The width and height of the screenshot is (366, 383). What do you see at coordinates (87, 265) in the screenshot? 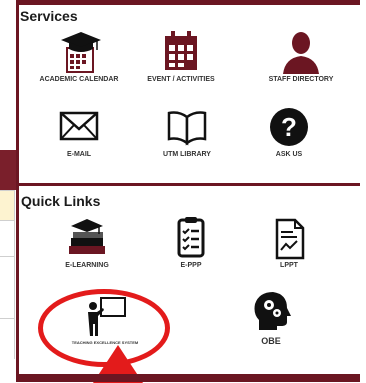
I see `e-learning-label: E-LEARNING` at bounding box center [87, 265].